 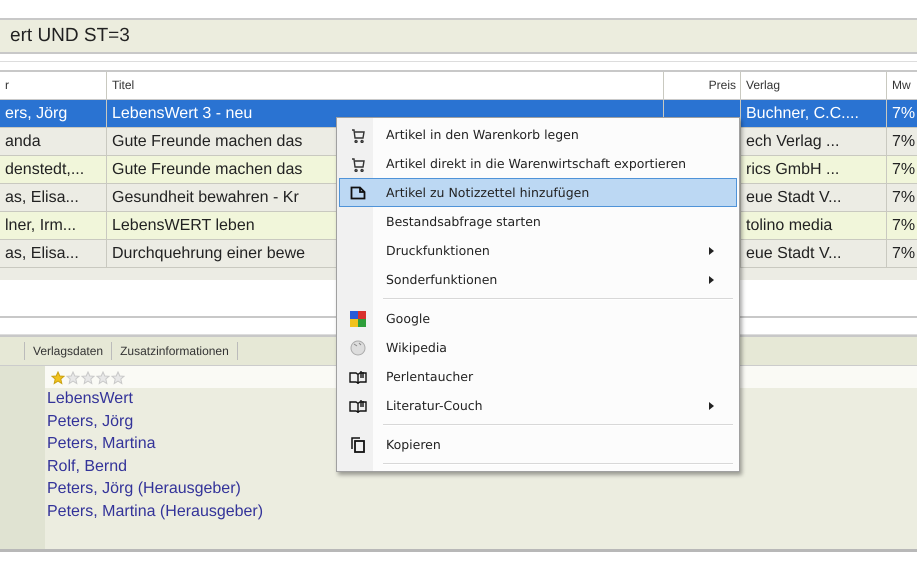 What do you see at coordinates (209, 253) in the screenshot?
I see `table-cell: Durchquehrung einer bewe` at bounding box center [209, 253].